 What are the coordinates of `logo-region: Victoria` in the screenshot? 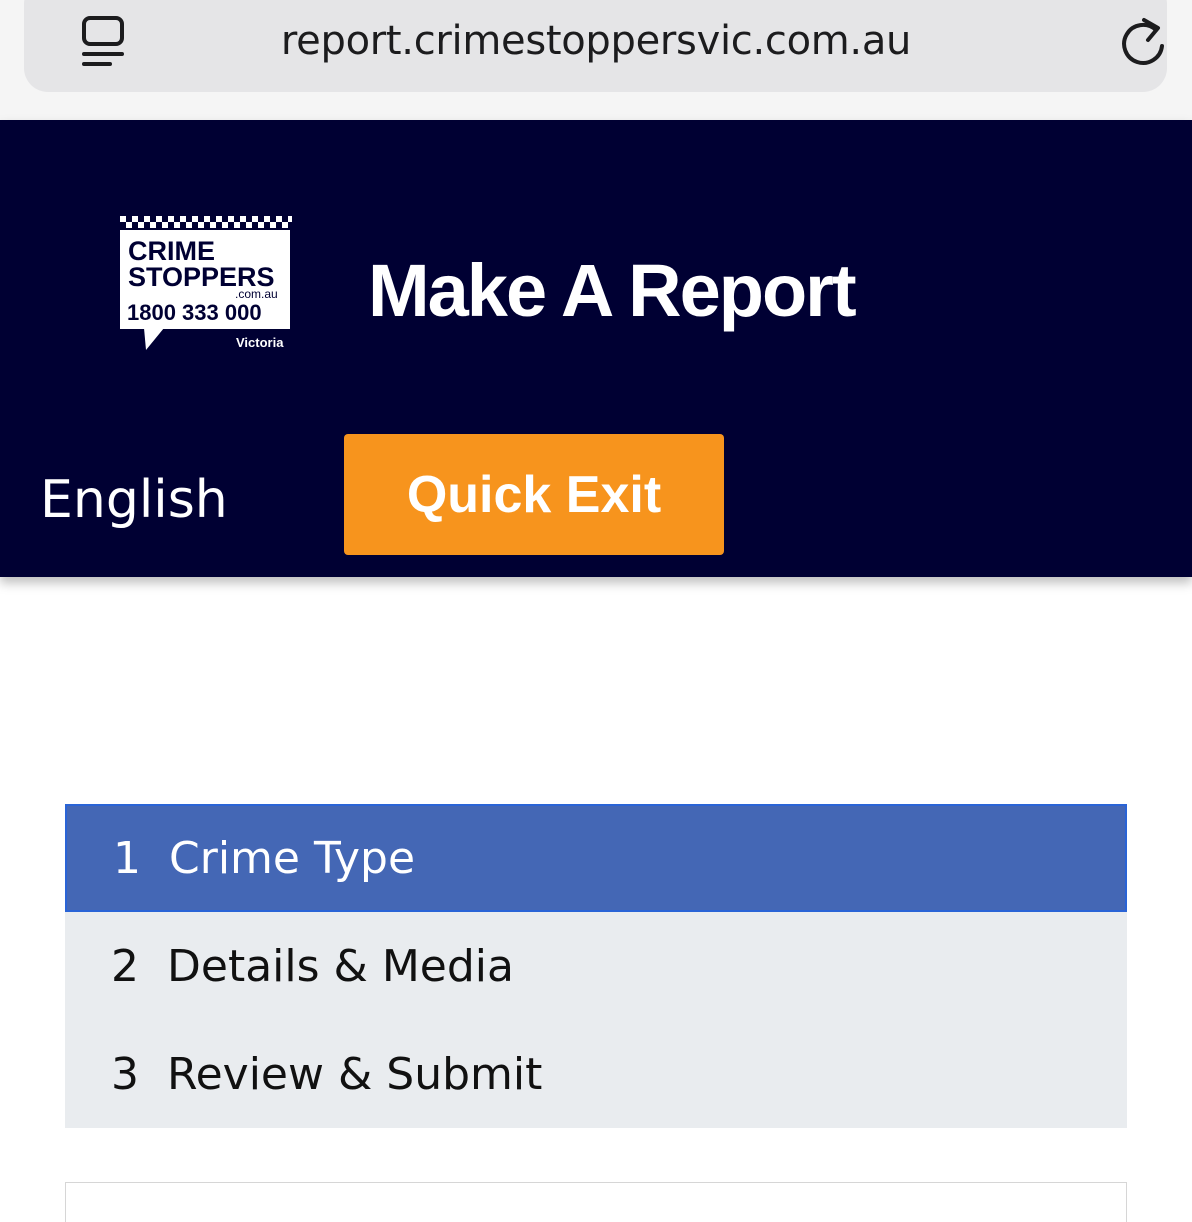 It's located at (260, 342).